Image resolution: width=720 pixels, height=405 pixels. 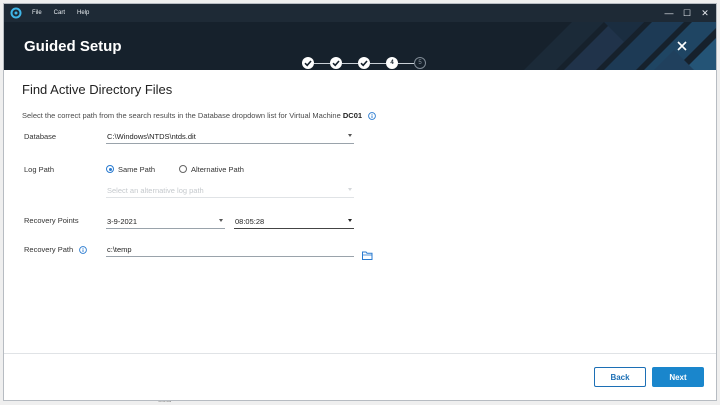 I want to click on database-label: Database, so click(x=40, y=136).